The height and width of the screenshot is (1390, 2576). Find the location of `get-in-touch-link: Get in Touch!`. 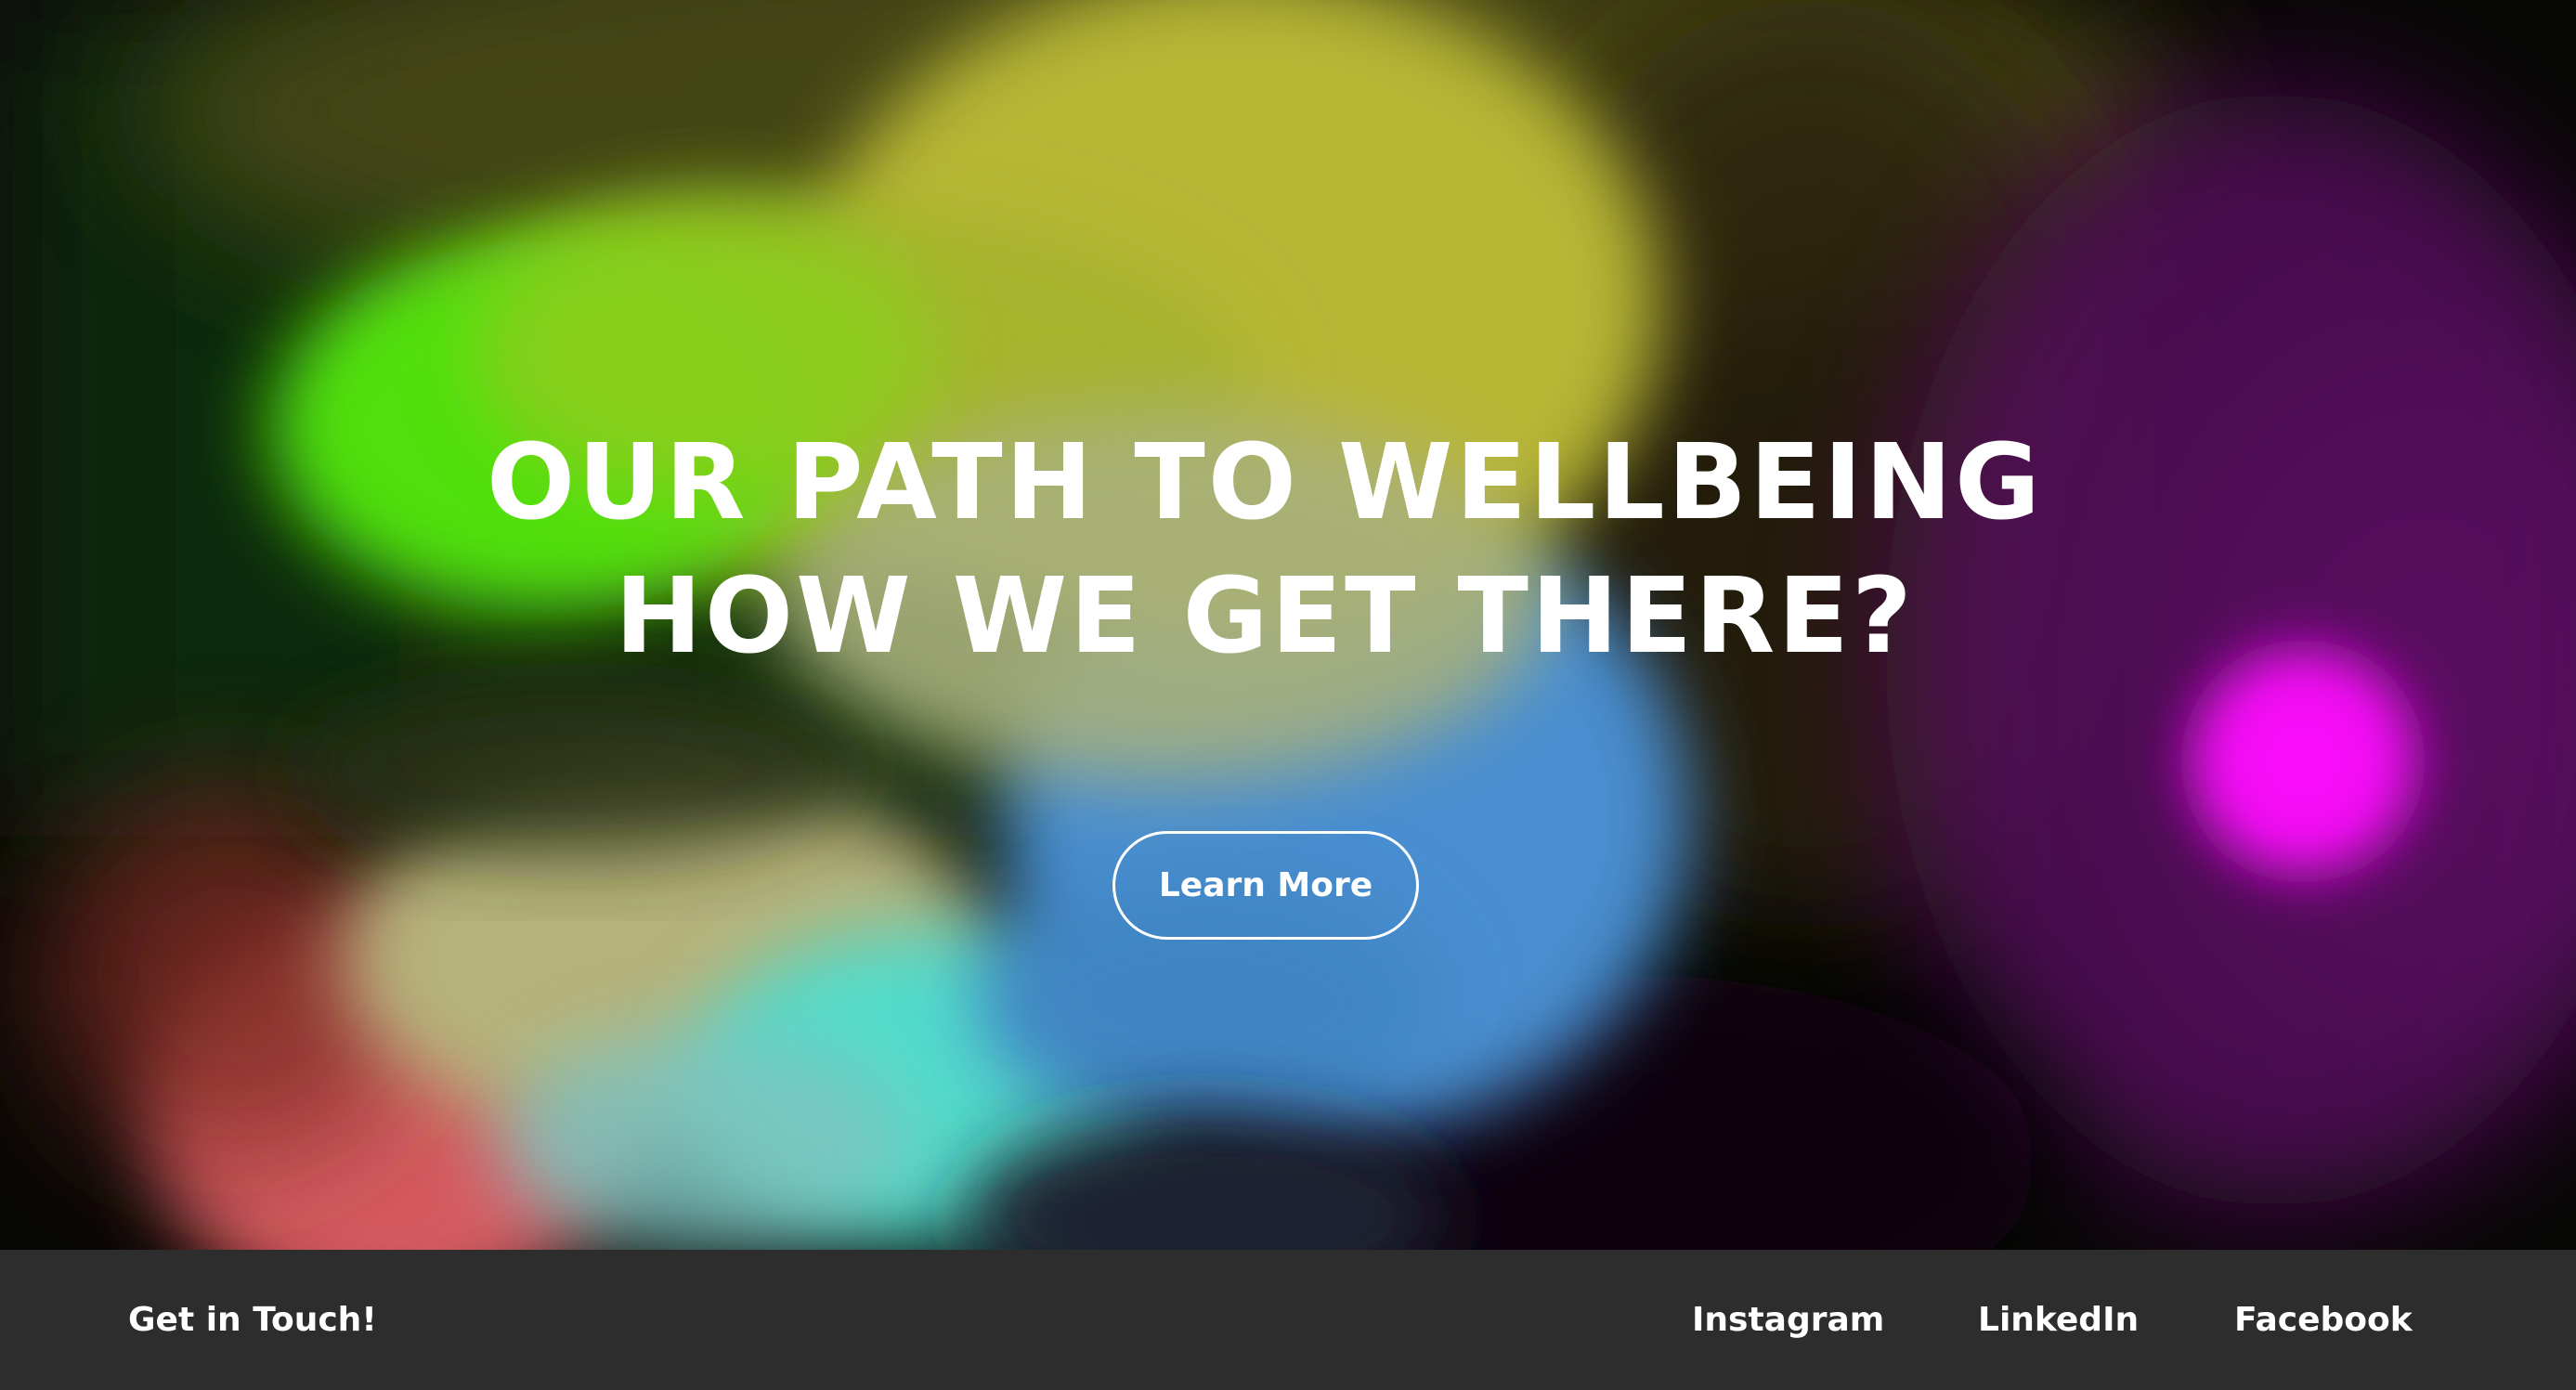

get-in-touch-link: Get in Touch! is located at coordinates (252, 1320).